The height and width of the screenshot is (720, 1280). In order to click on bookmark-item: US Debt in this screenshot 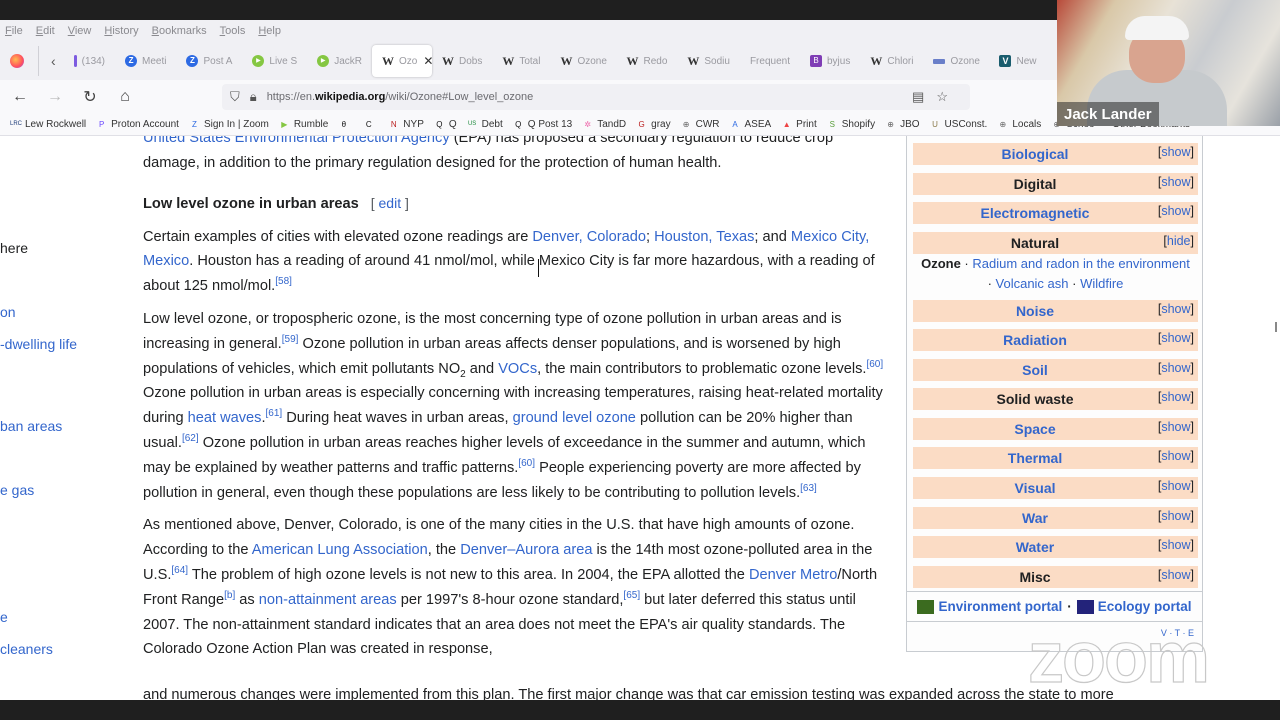, I will do `click(485, 124)`.